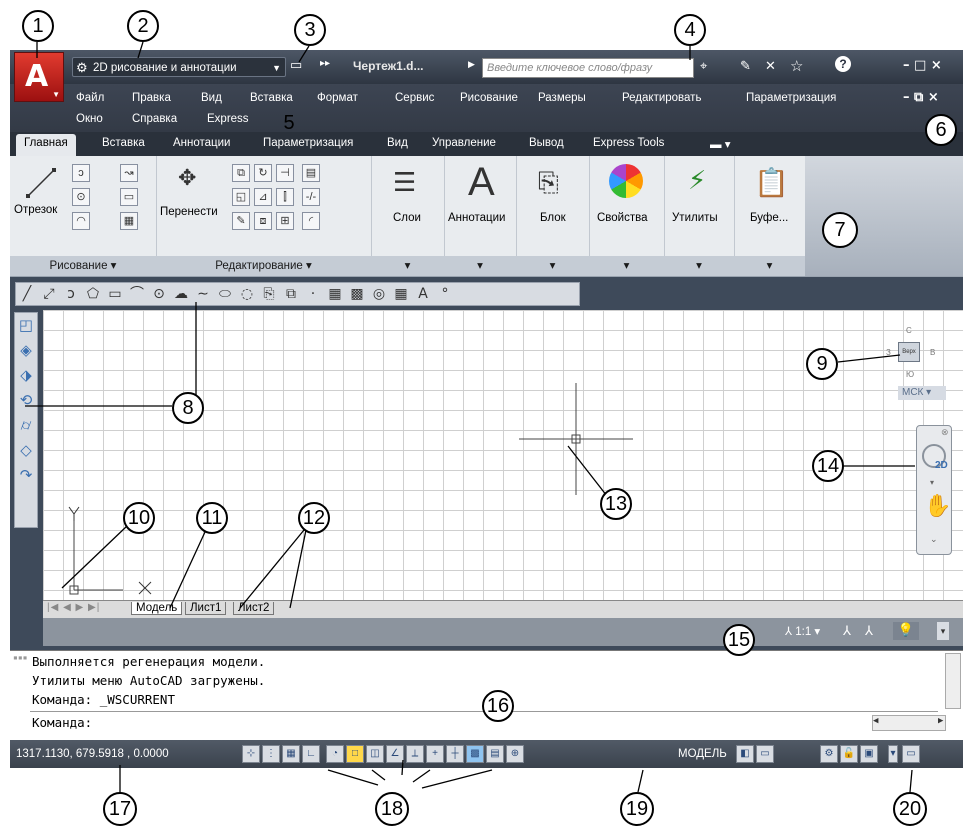  I want to click on modify-panel-title: Редактирование ▾, so click(263, 266).